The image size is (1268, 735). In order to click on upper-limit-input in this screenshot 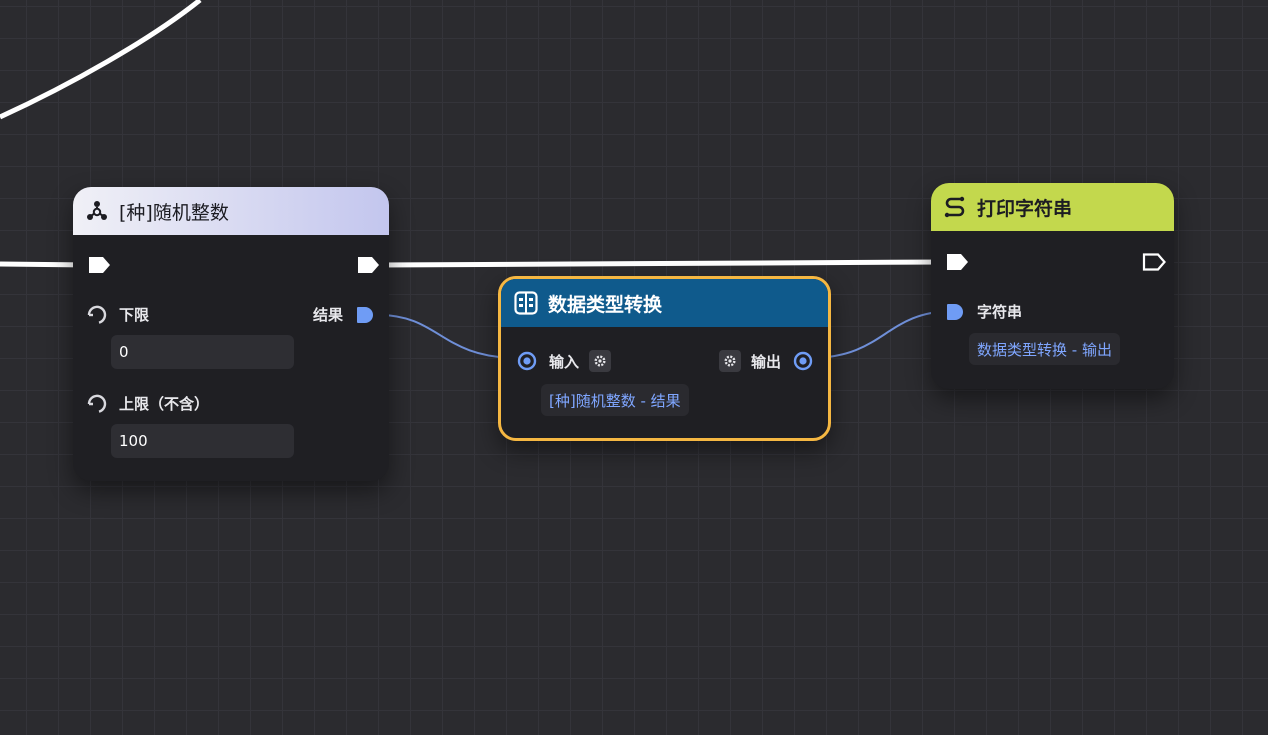, I will do `click(202, 441)`.